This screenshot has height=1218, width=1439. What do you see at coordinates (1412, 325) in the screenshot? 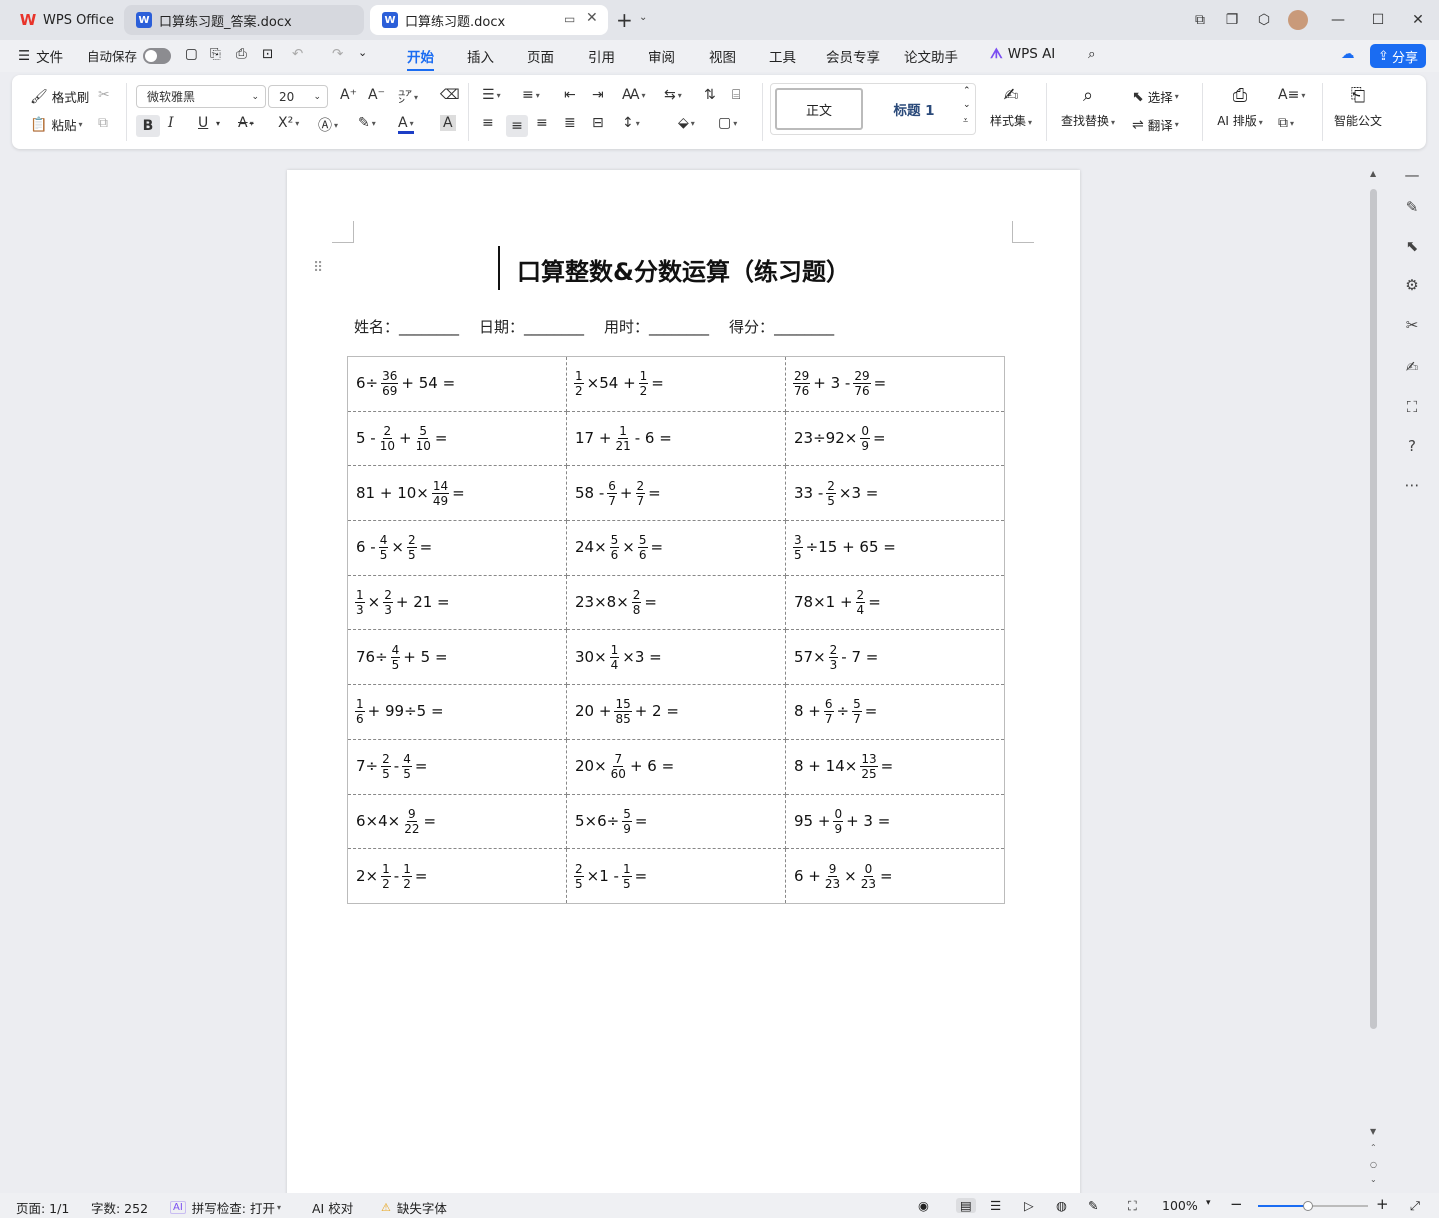
I see `tools-icon: ✂` at bounding box center [1412, 325].